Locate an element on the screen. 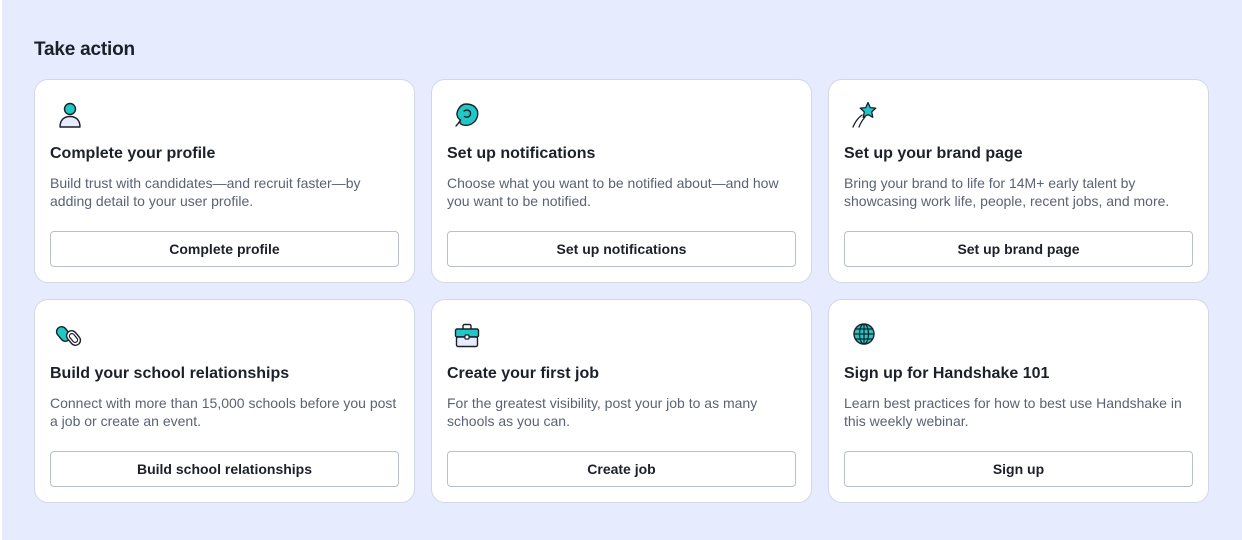 The height and width of the screenshot is (540, 1242). card-title: Build your school relationships is located at coordinates (170, 373).